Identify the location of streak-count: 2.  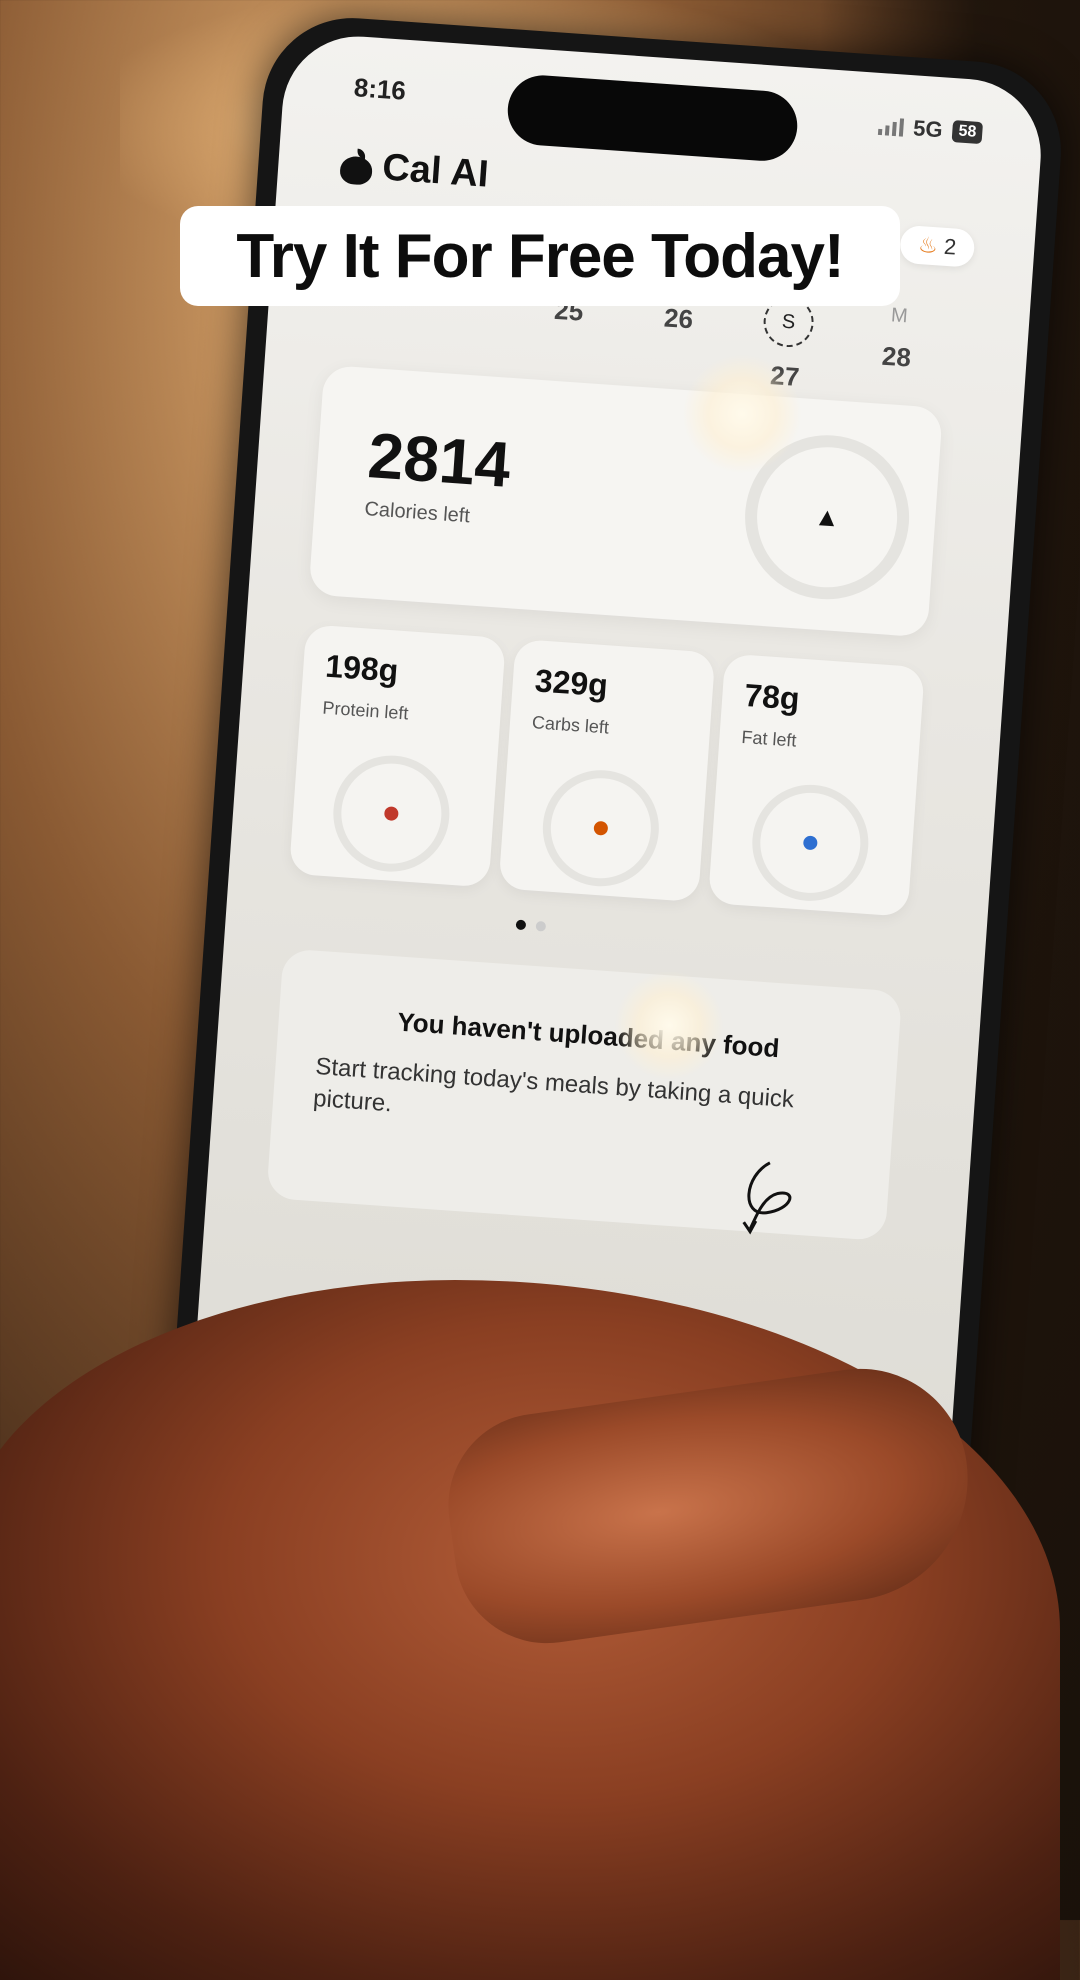
(950, 246).